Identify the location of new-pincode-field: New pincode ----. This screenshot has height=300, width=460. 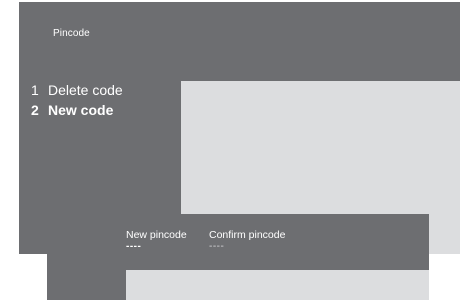
(156, 240).